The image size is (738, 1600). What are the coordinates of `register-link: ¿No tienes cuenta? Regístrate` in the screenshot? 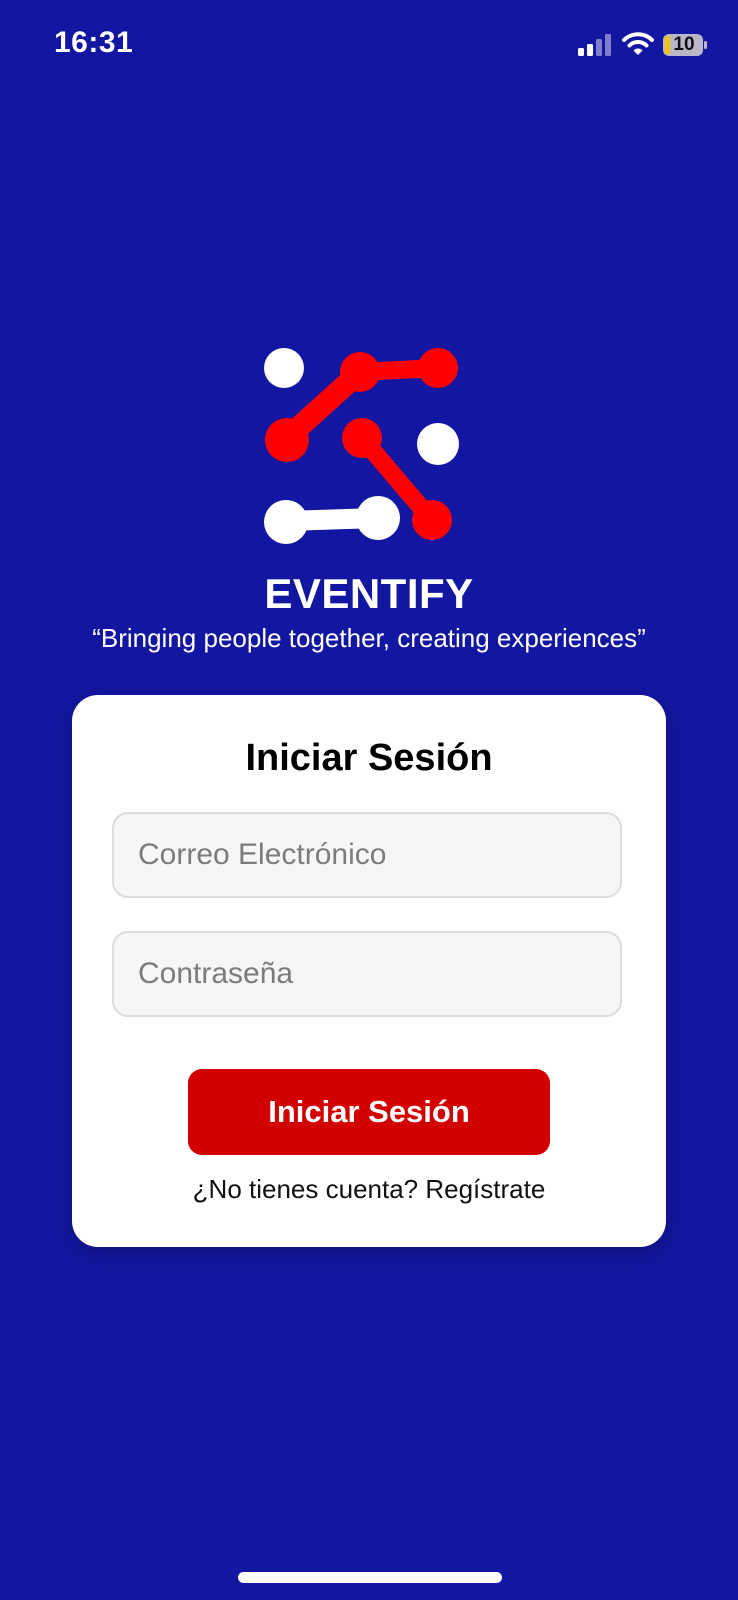 It's located at (369, 1189).